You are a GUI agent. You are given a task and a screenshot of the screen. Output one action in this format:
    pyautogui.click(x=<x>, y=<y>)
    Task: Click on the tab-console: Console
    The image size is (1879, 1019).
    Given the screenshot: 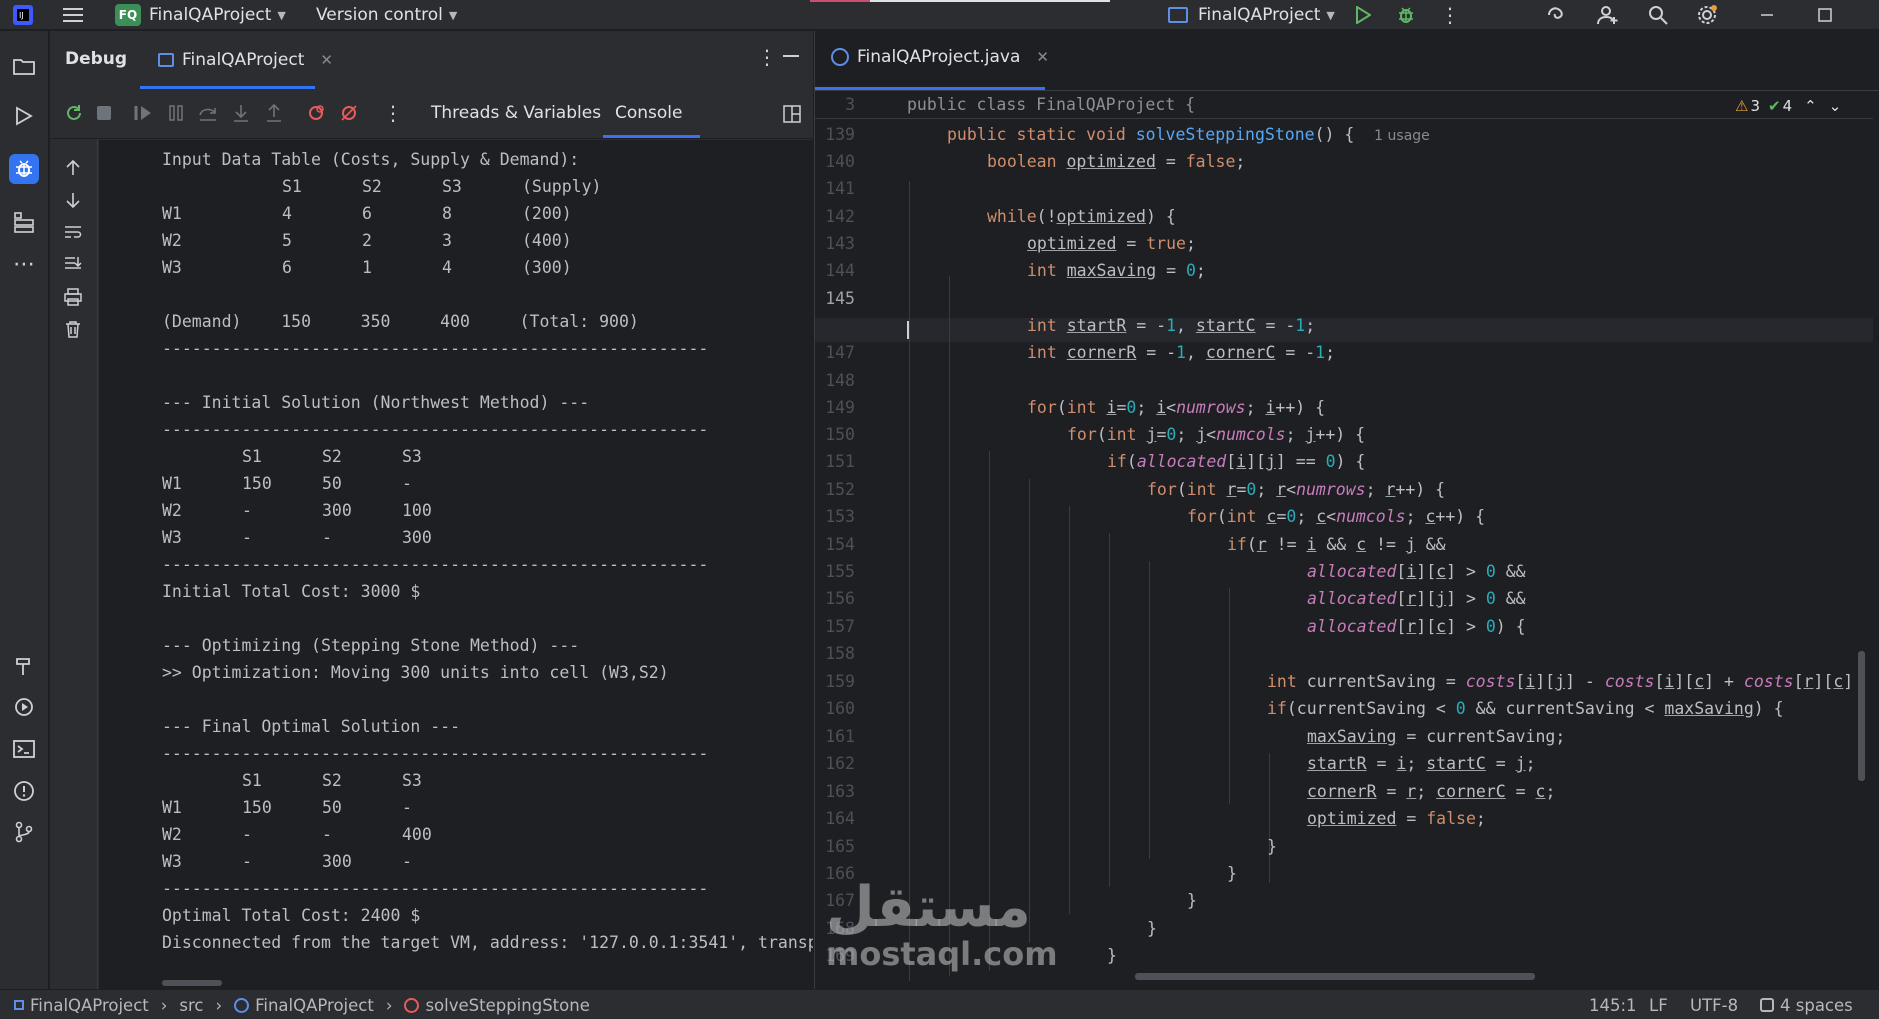 What is the action you would take?
    pyautogui.click(x=649, y=113)
    